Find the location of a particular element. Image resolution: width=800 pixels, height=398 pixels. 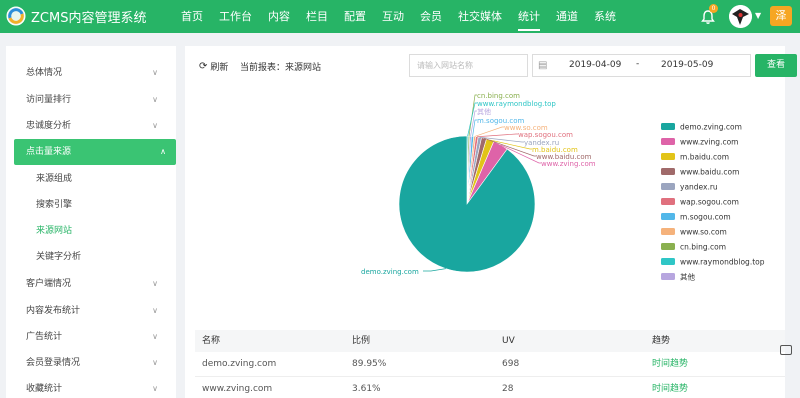

legend-label: demo.zving.com is located at coordinates (711, 127).